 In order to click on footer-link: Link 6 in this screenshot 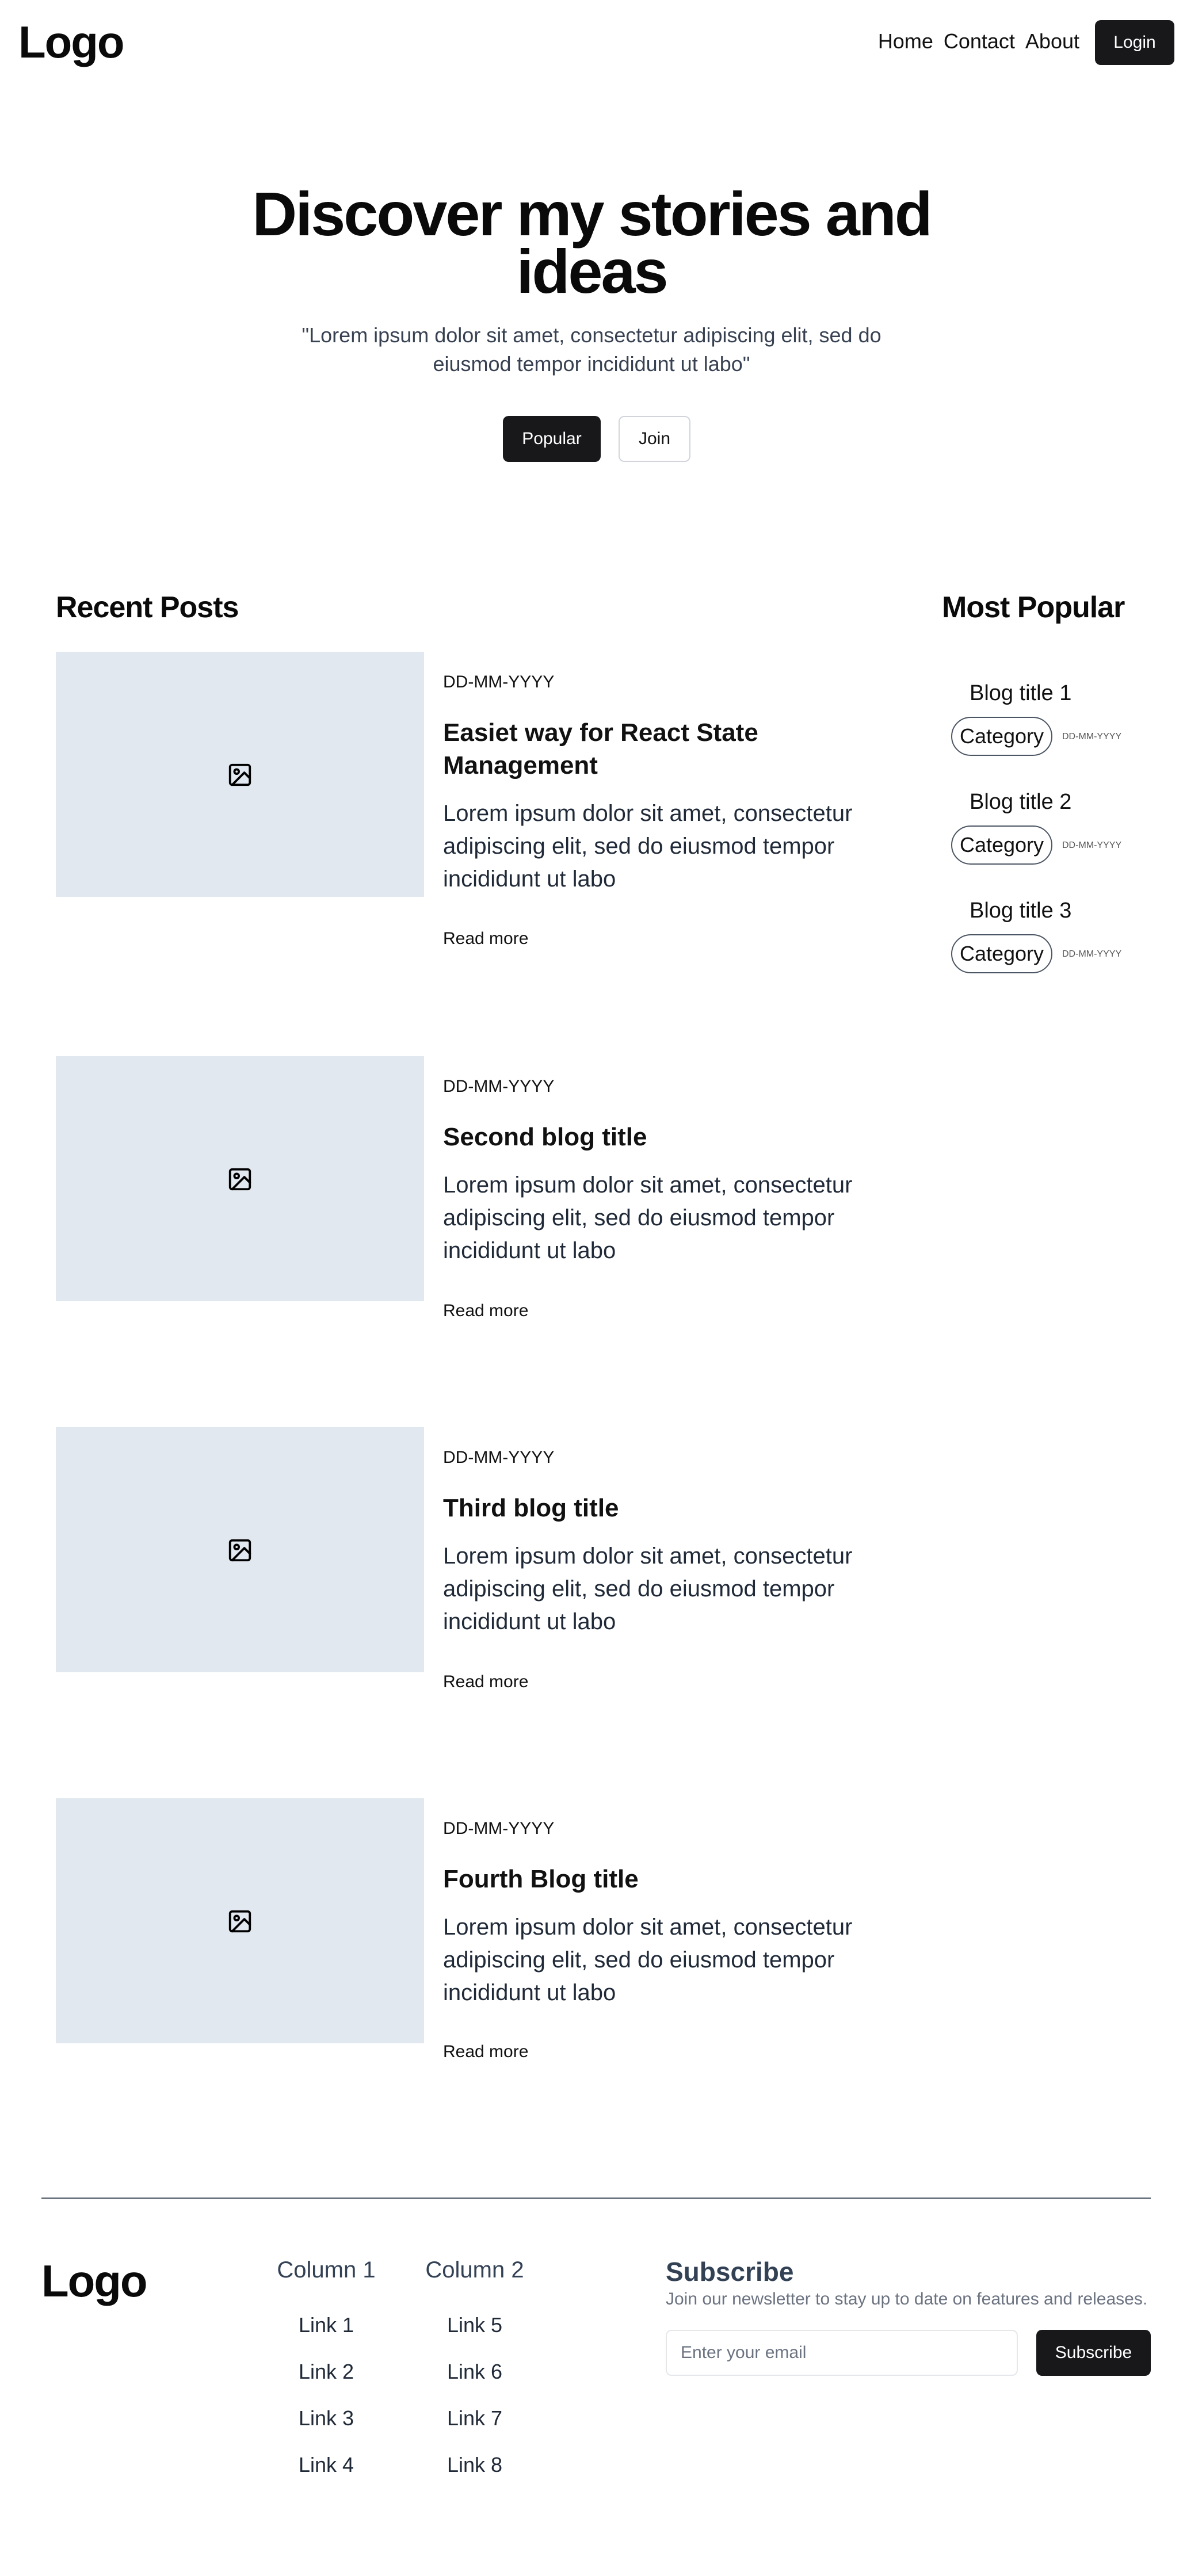, I will do `click(474, 2380)`.